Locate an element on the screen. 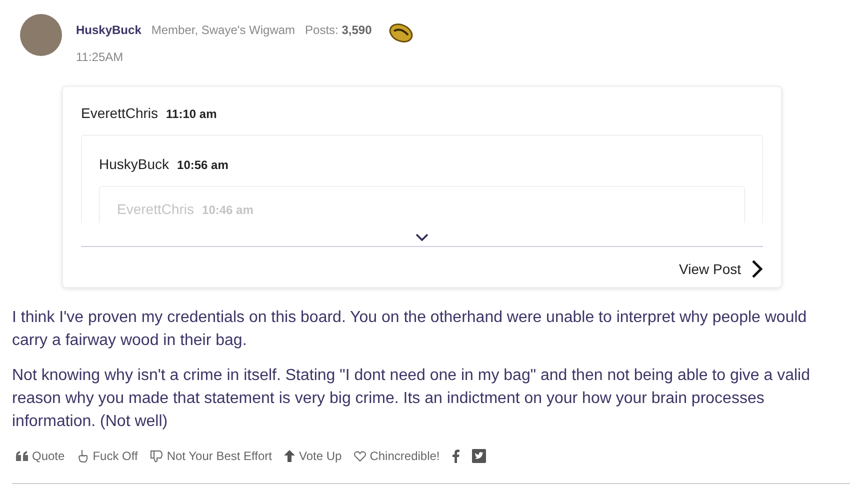 The image size is (862, 504). reaction-link: Not Your Best Effort is located at coordinates (211, 456).